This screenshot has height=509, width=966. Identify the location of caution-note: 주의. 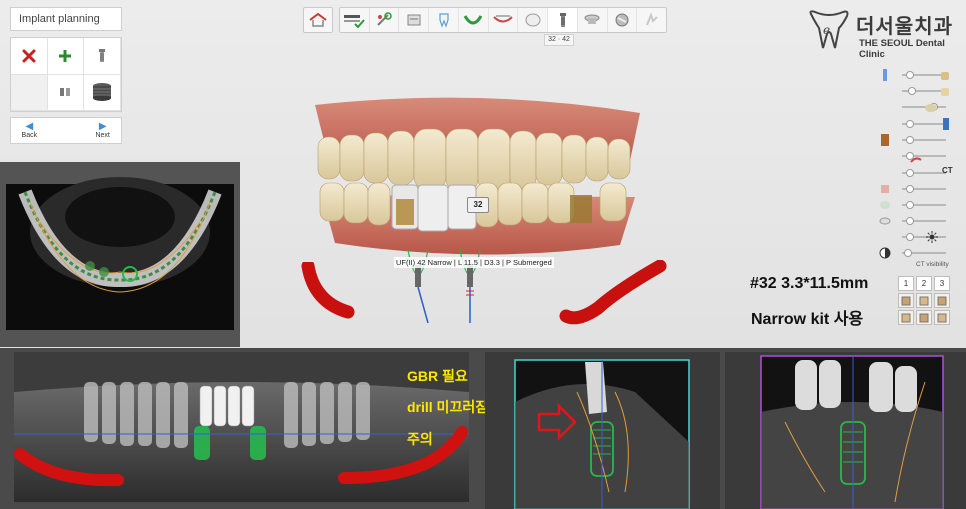
(420, 439).